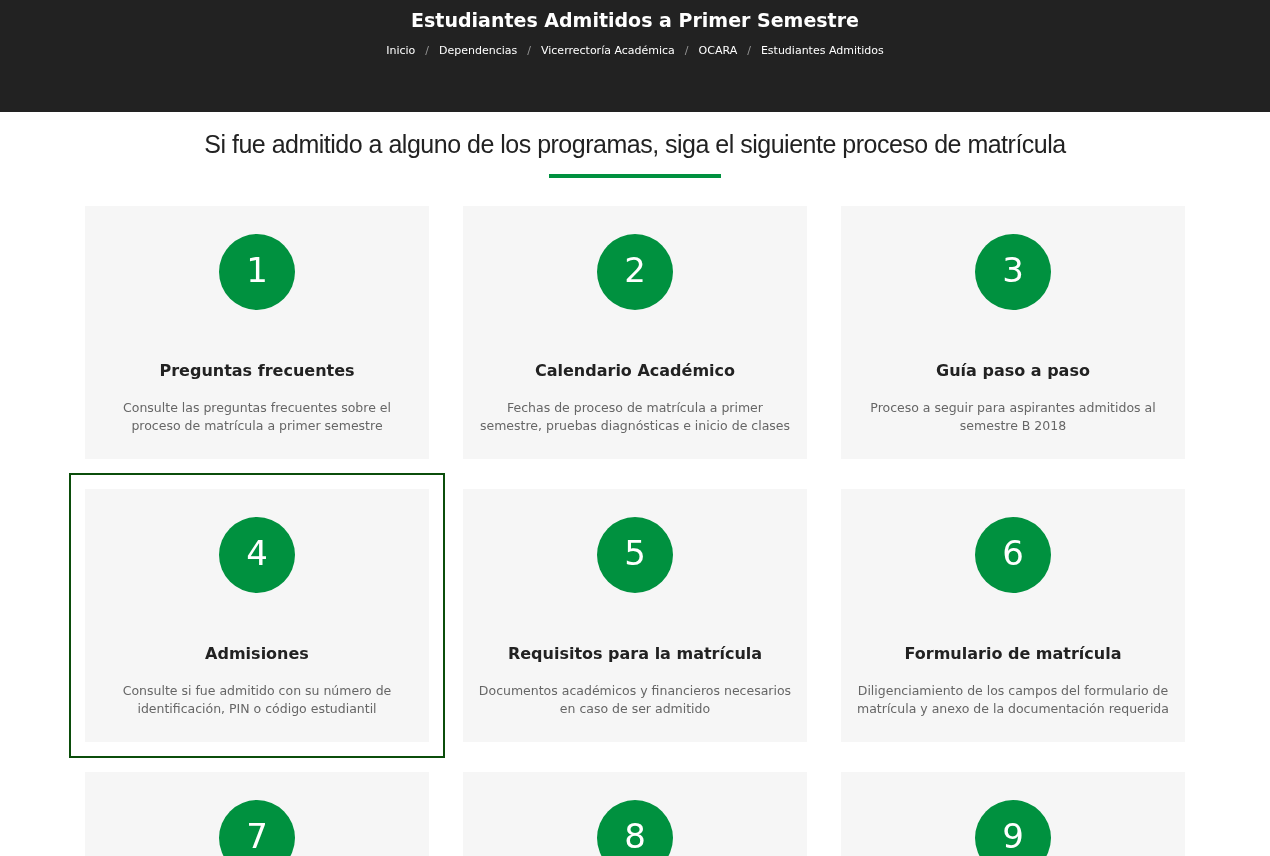 The image size is (1270, 856). I want to click on breadcrumb-link: OCARA, so click(718, 51).